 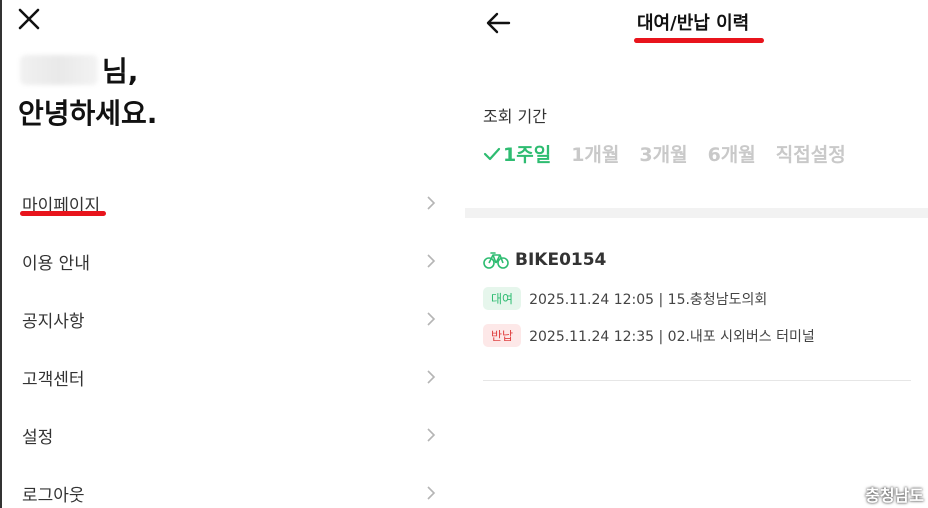 What do you see at coordinates (38, 437) in the screenshot?
I see `menu-item-label: 설정` at bounding box center [38, 437].